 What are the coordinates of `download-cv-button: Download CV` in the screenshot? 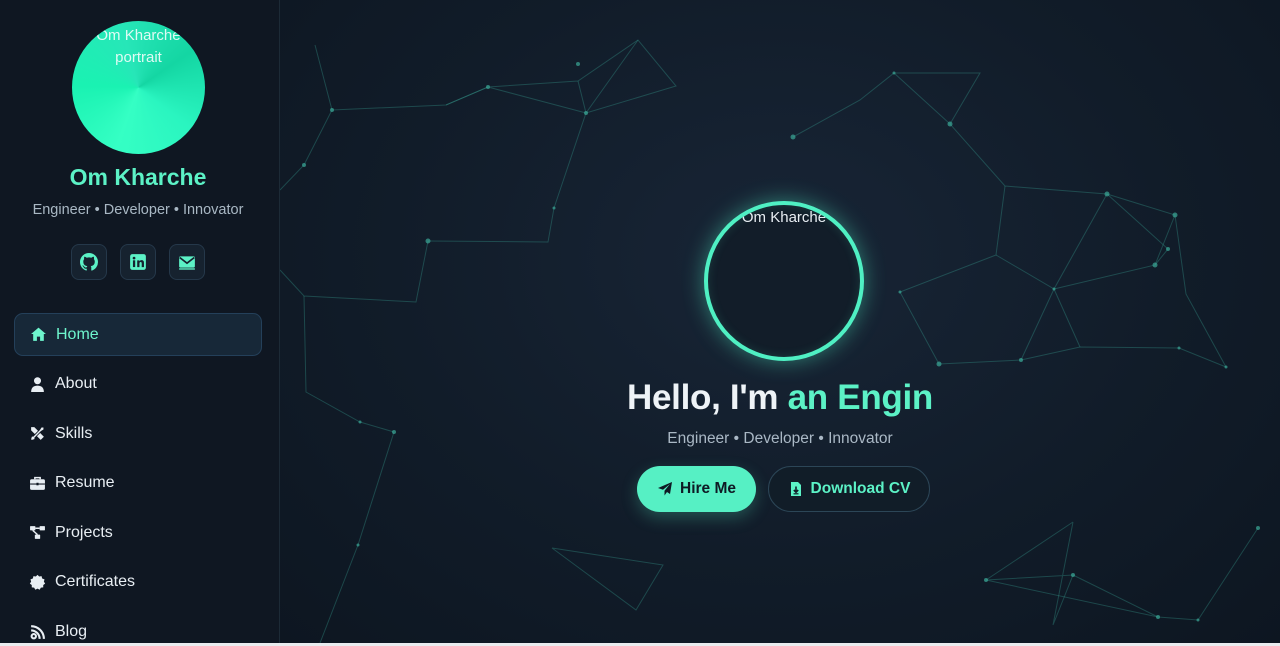 It's located at (849, 489).